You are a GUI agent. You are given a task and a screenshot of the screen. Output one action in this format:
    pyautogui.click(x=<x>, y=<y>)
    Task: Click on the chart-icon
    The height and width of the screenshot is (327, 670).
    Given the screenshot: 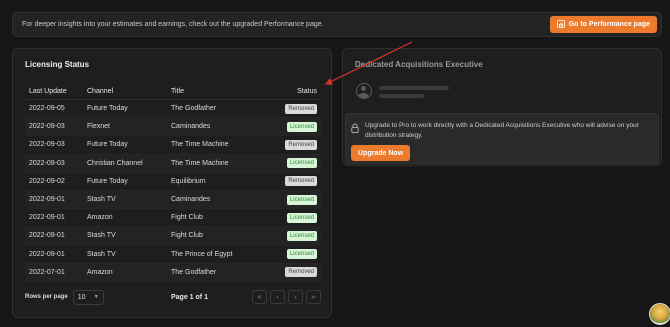 What is the action you would take?
    pyautogui.click(x=560, y=24)
    